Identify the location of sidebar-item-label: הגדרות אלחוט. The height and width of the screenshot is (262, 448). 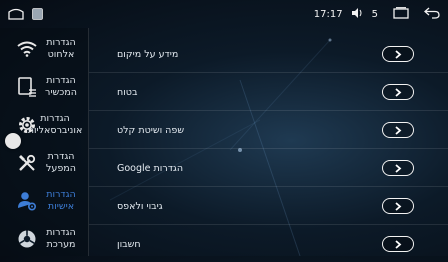
(61, 48).